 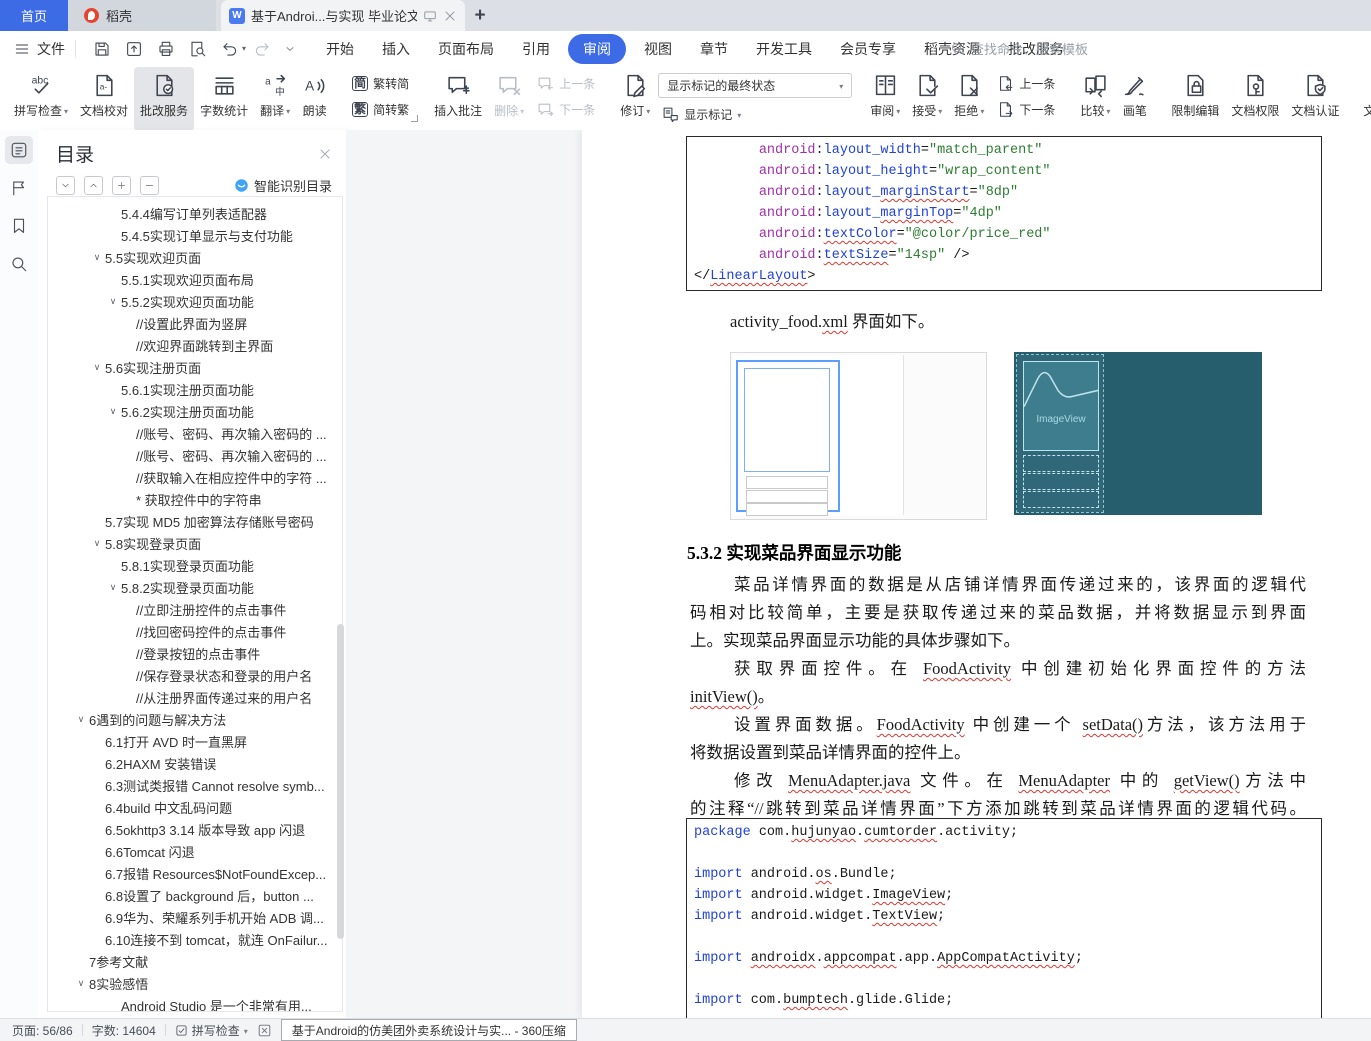 I want to click on tab-document: W 基于Androi...与实现 毕业论文, so click(x=343, y=15).